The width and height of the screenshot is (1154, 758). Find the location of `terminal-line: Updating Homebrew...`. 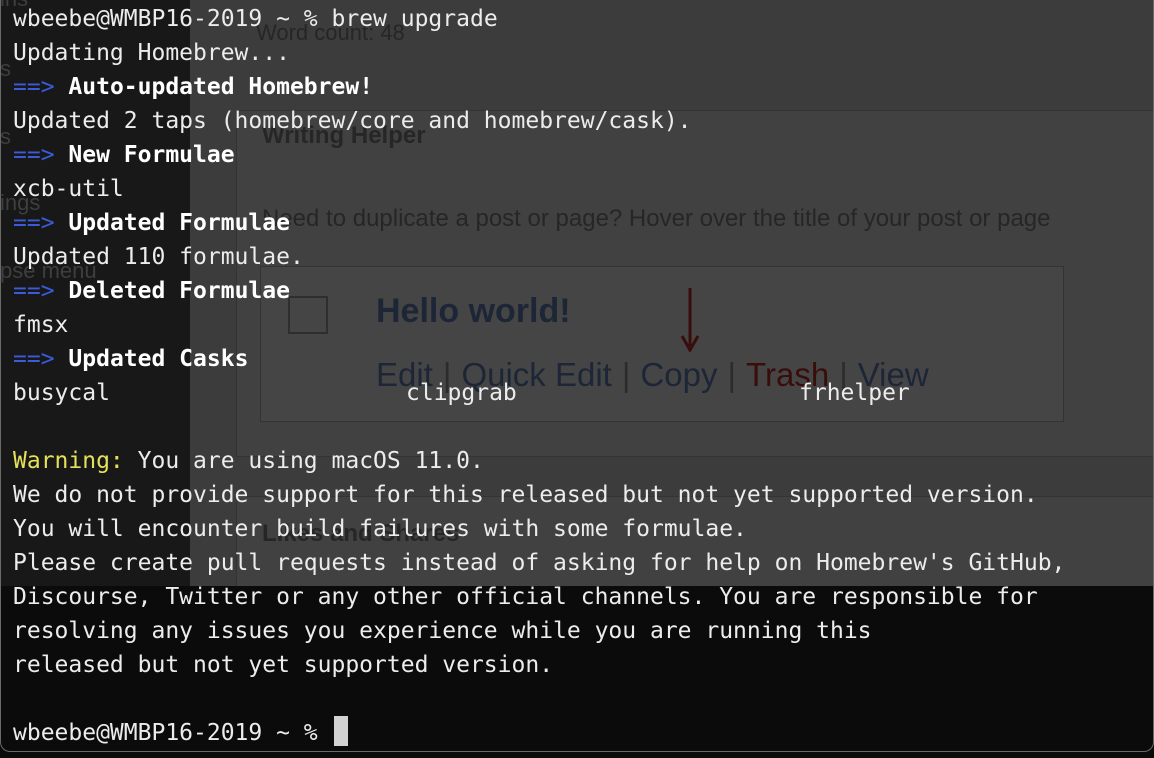

terminal-line: Updating Homebrew... is located at coordinates (151, 53).